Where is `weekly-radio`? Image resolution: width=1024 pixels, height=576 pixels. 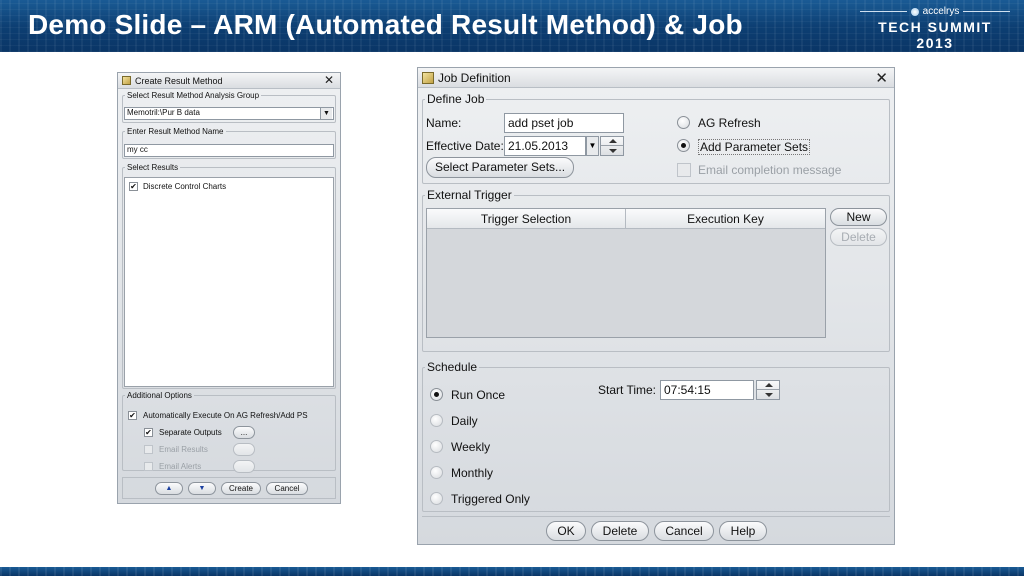
weekly-radio is located at coordinates (436, 446).